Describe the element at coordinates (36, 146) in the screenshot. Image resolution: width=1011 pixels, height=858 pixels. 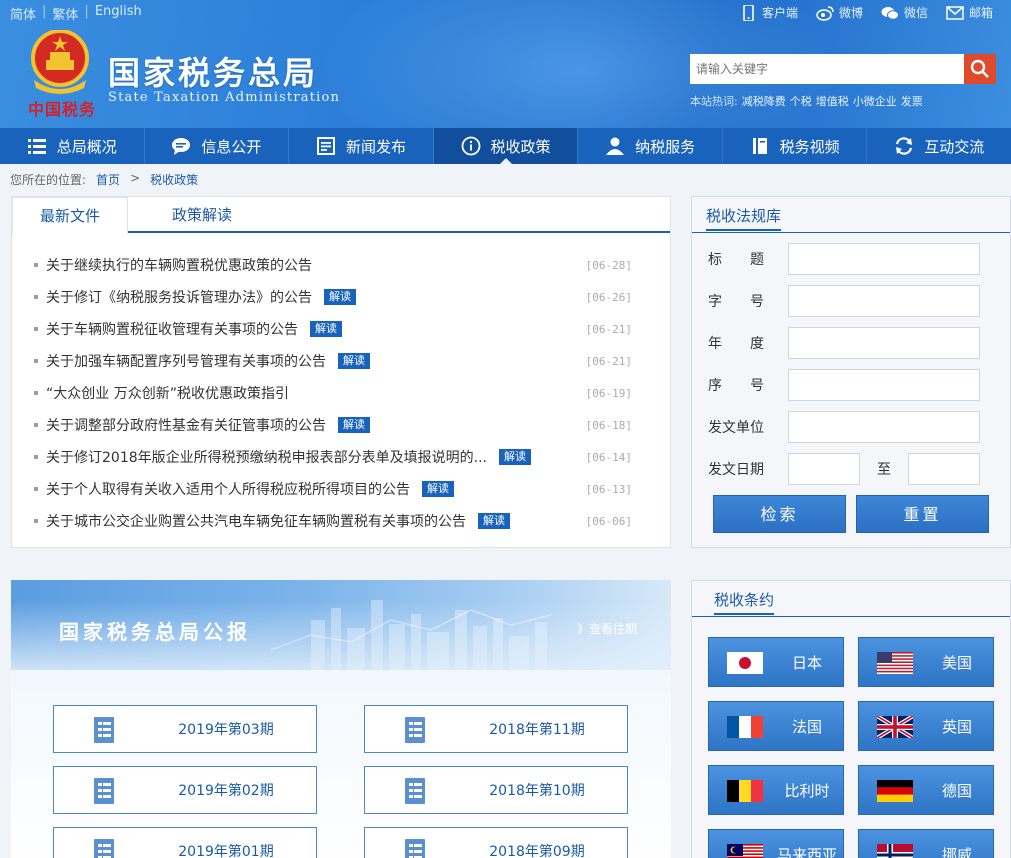
I see `list-icon` at that location.